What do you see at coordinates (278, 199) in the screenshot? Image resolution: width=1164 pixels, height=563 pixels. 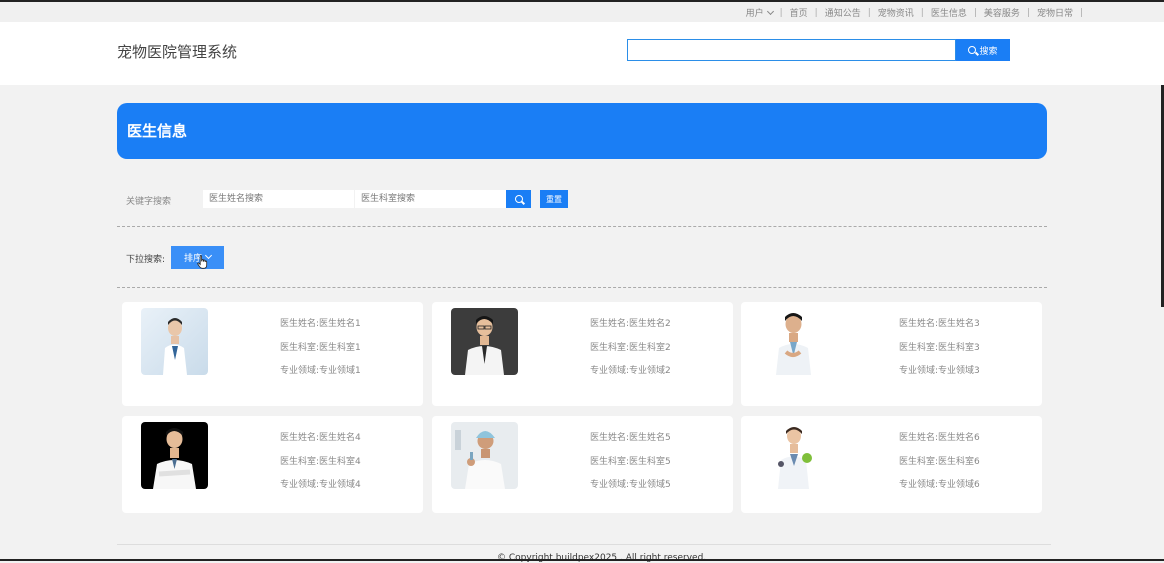 I see `doctor-name-search-input` at bounding box center [278, 199].